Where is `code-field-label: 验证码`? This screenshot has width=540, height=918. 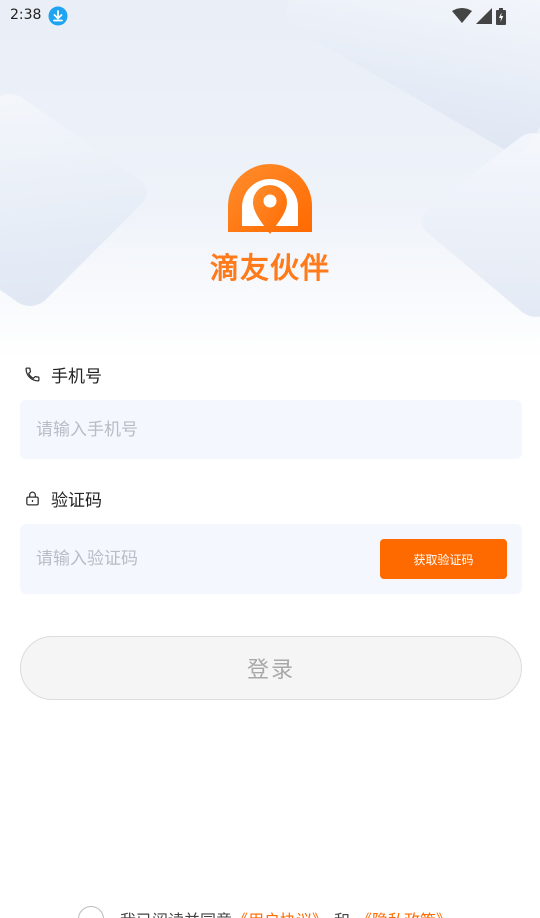 code-field-label: 验证码 is located at coordinates (63, 498).